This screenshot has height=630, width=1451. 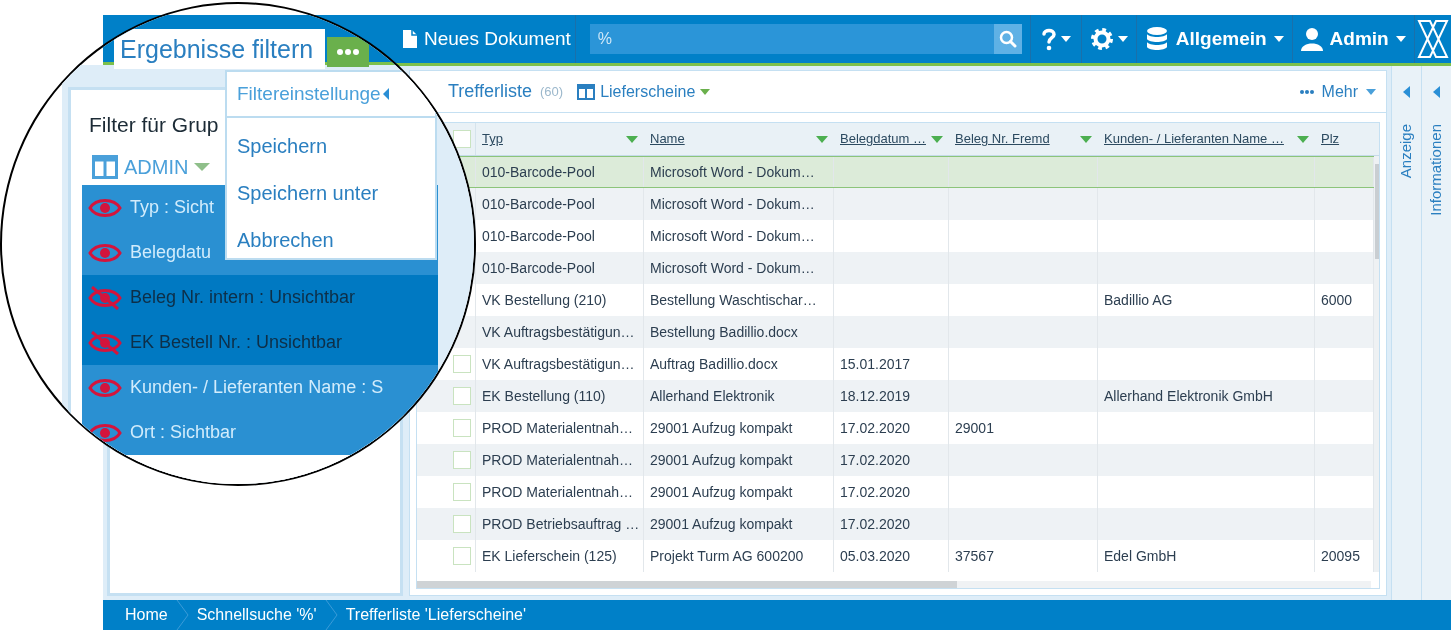 I want to click on results-title: Trefferliste, so click(x=490, y=91).